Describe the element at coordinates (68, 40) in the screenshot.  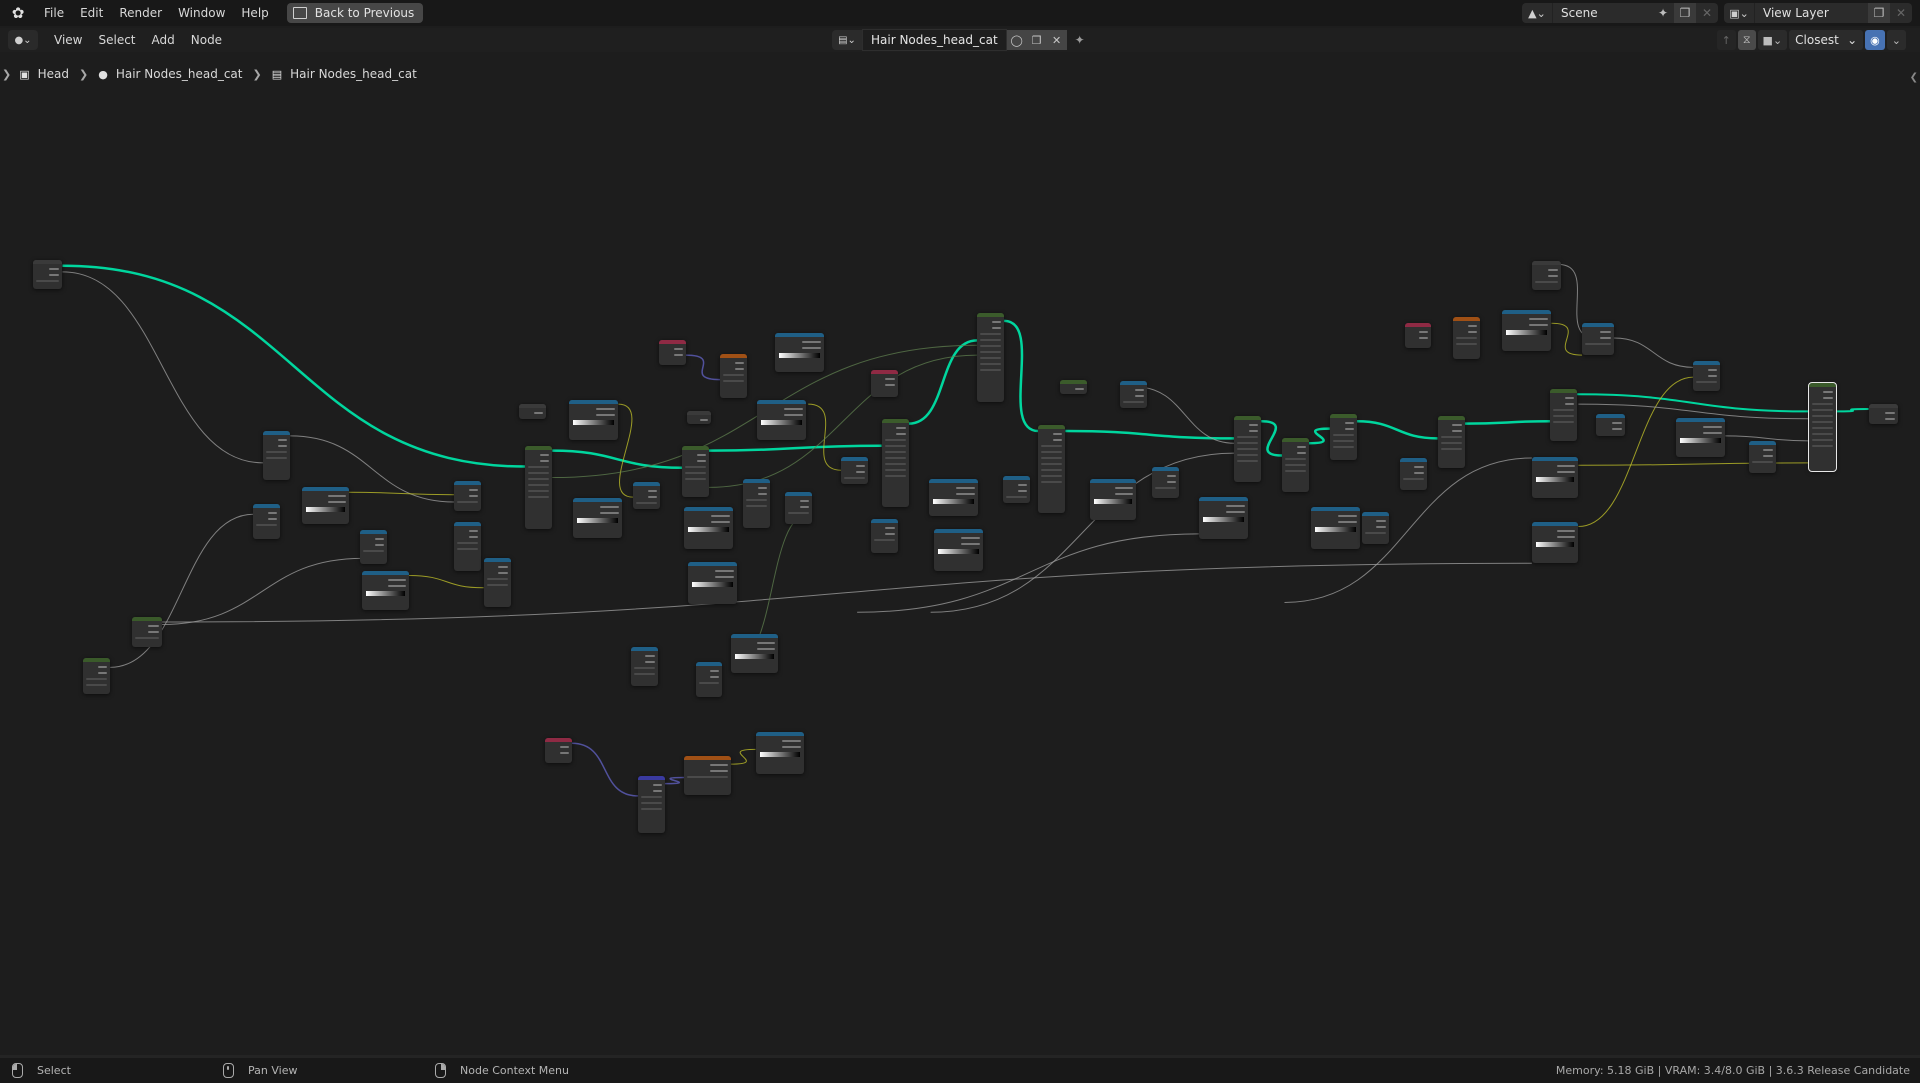
I see `menu-view: View` at that location.